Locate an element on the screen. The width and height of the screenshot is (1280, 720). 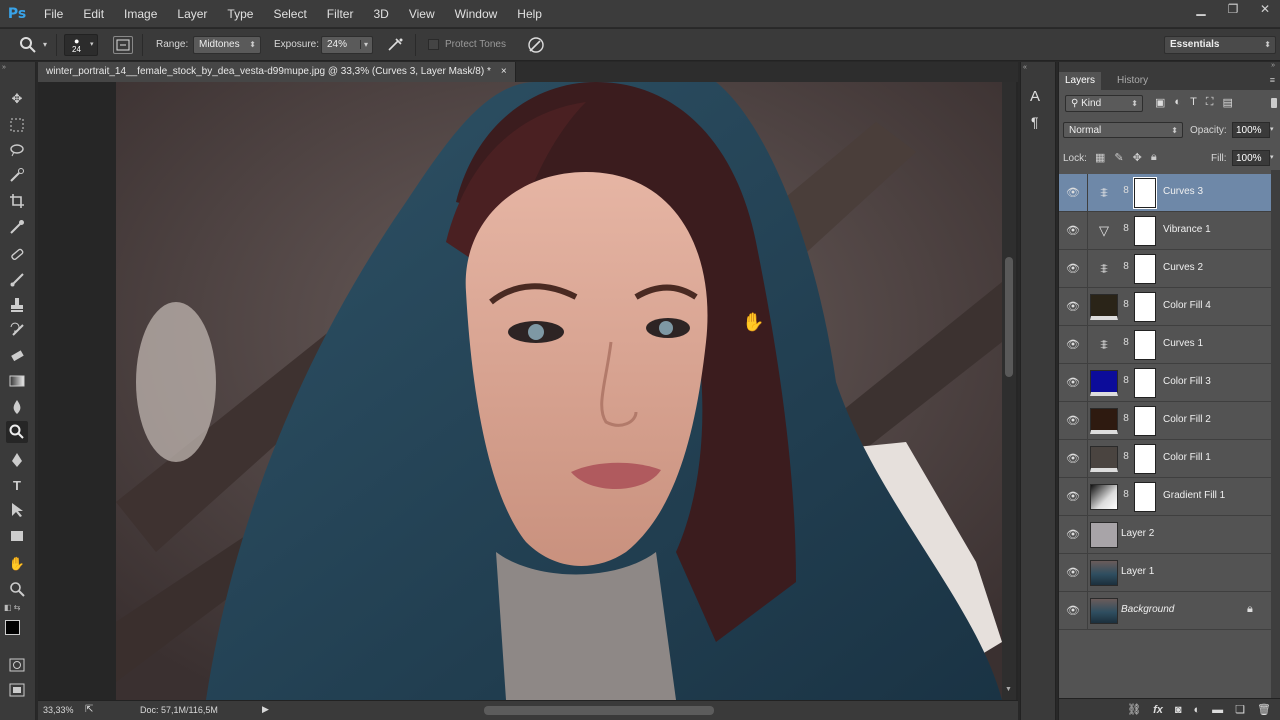
layer-row: 👁︎ 8 Color Fill 3 is located at coordinates (1165, 383).